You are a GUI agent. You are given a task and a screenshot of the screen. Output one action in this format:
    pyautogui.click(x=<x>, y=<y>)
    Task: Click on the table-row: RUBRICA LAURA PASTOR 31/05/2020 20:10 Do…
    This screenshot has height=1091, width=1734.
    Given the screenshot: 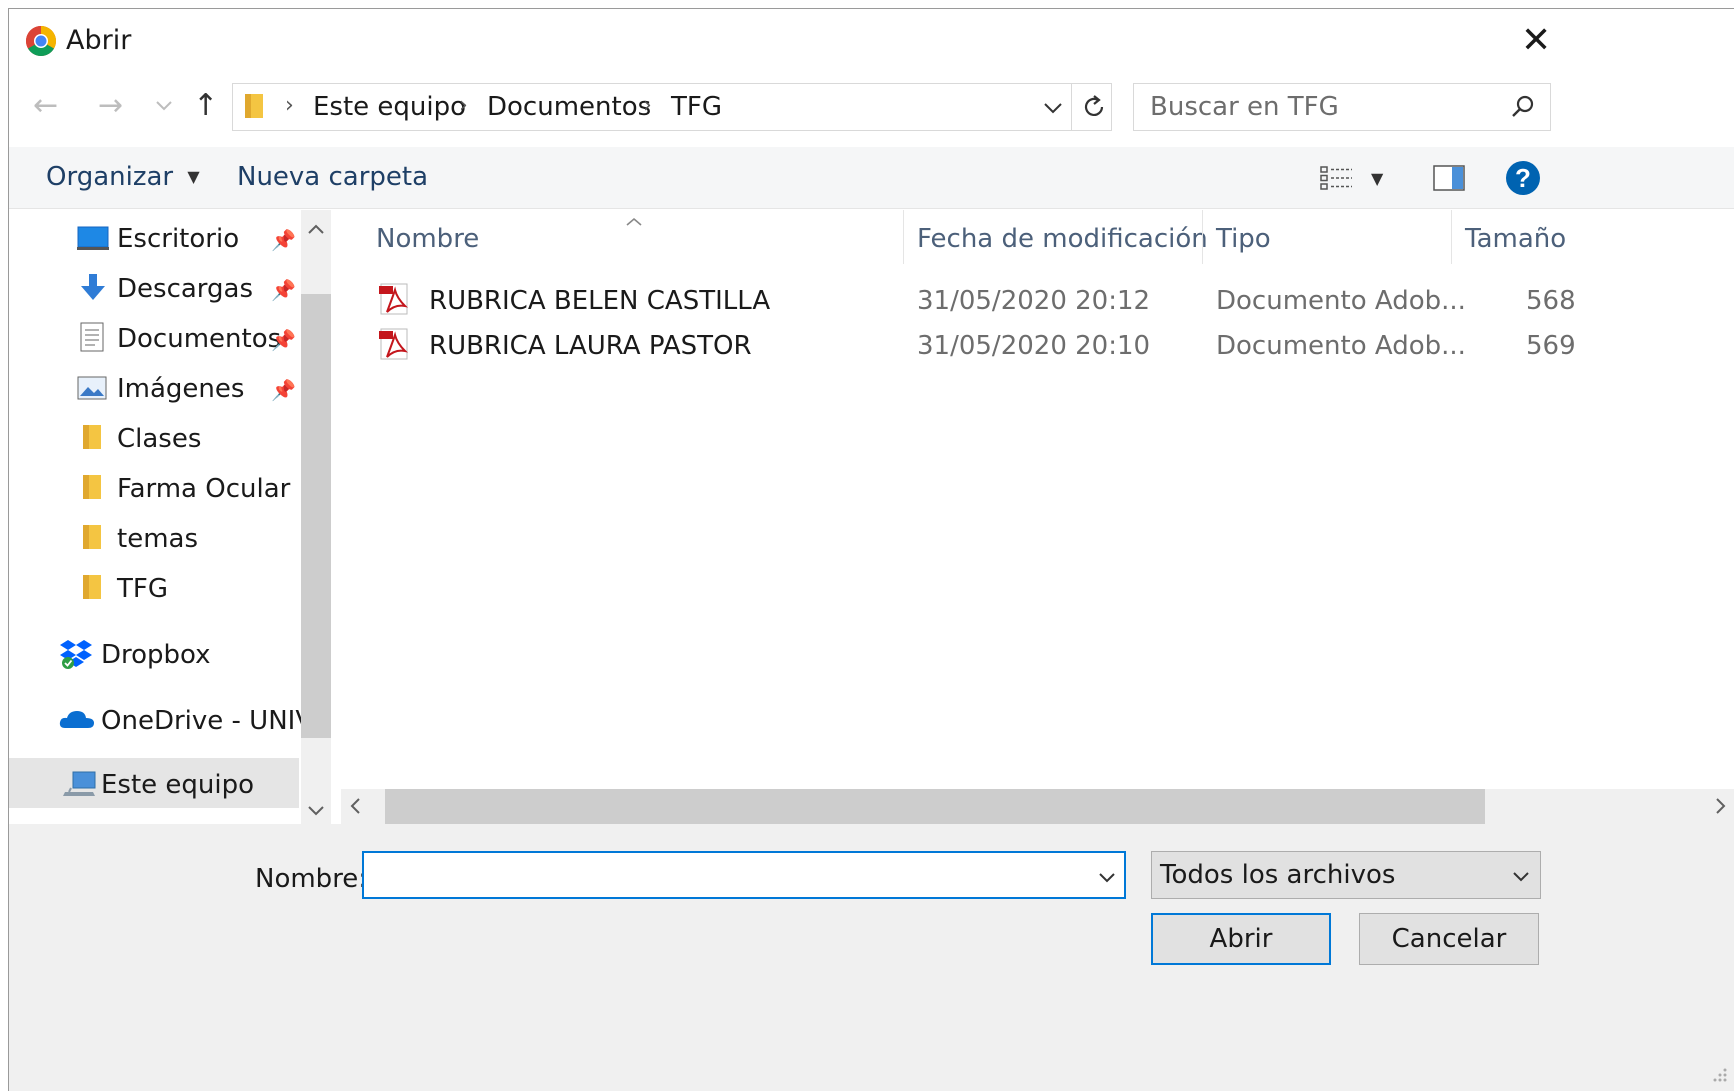 What is the action you would take?
    pyautogui.click(x=1052, y=345)
    